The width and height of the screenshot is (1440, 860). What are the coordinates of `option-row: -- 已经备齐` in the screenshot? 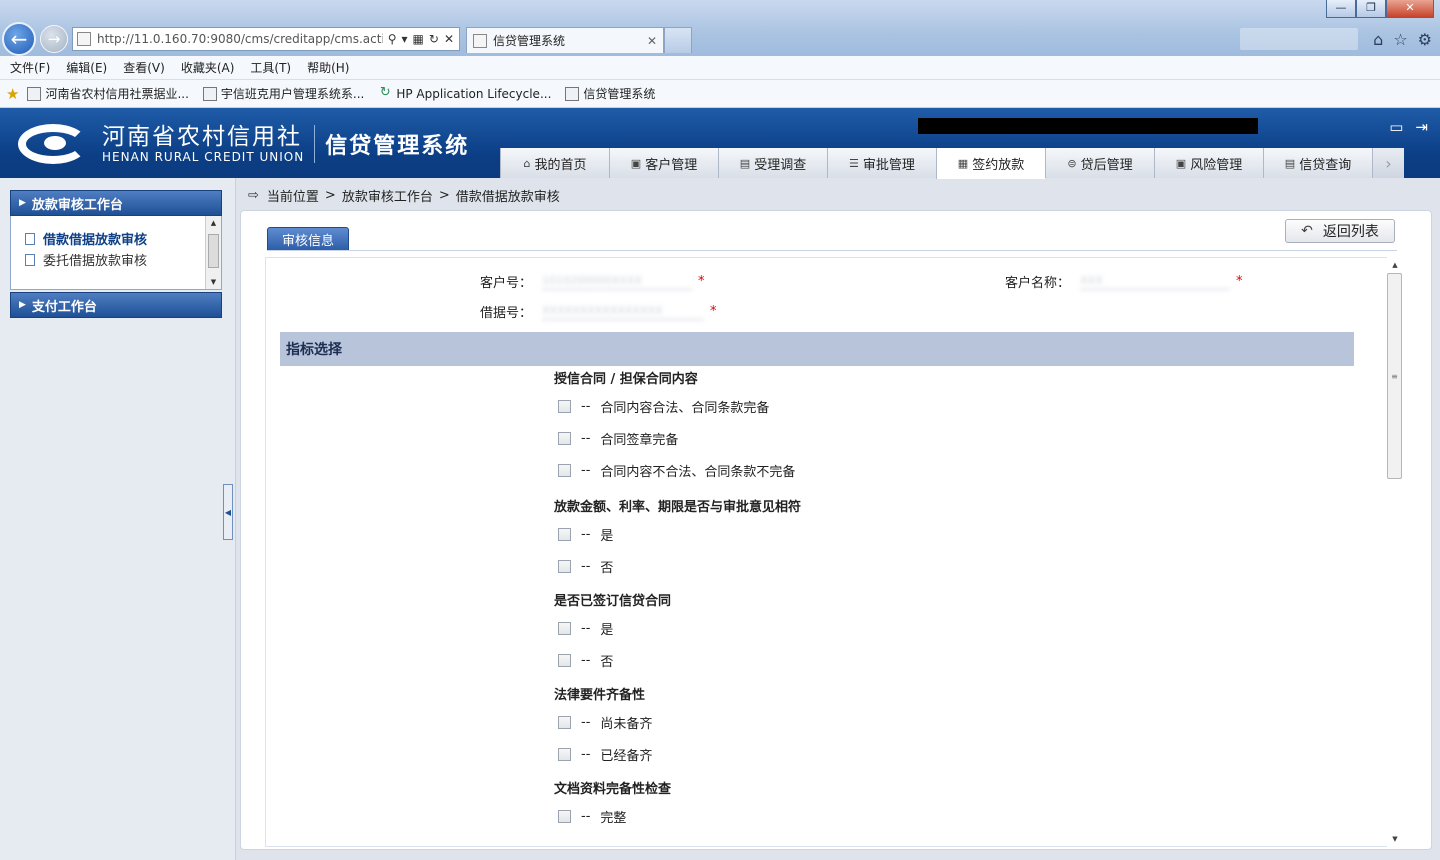 It's located at (603, 754).